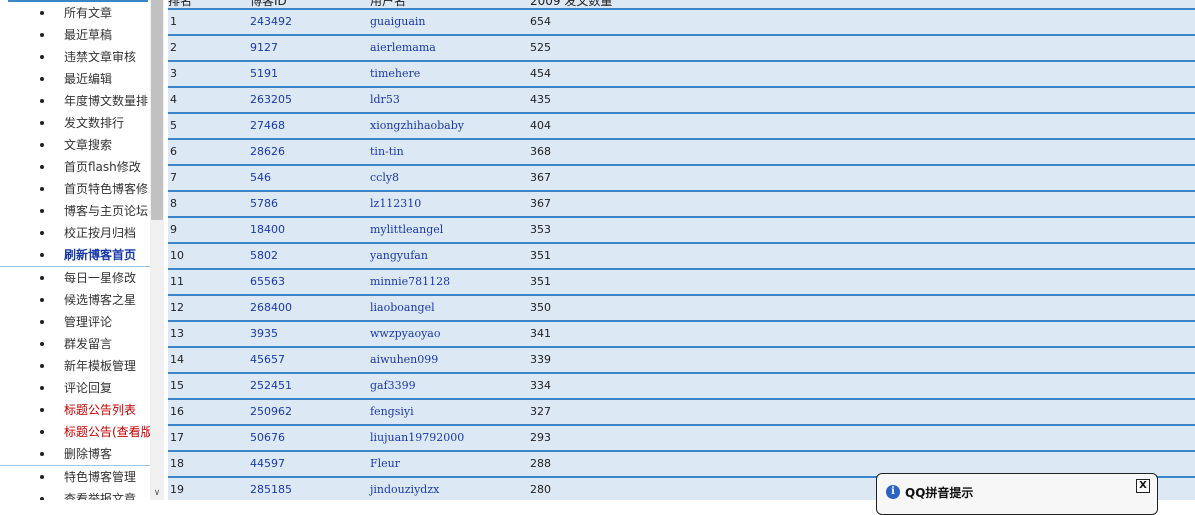  I want to click on sidebar-item-all-articles: 所有文章, so click(75, 13).